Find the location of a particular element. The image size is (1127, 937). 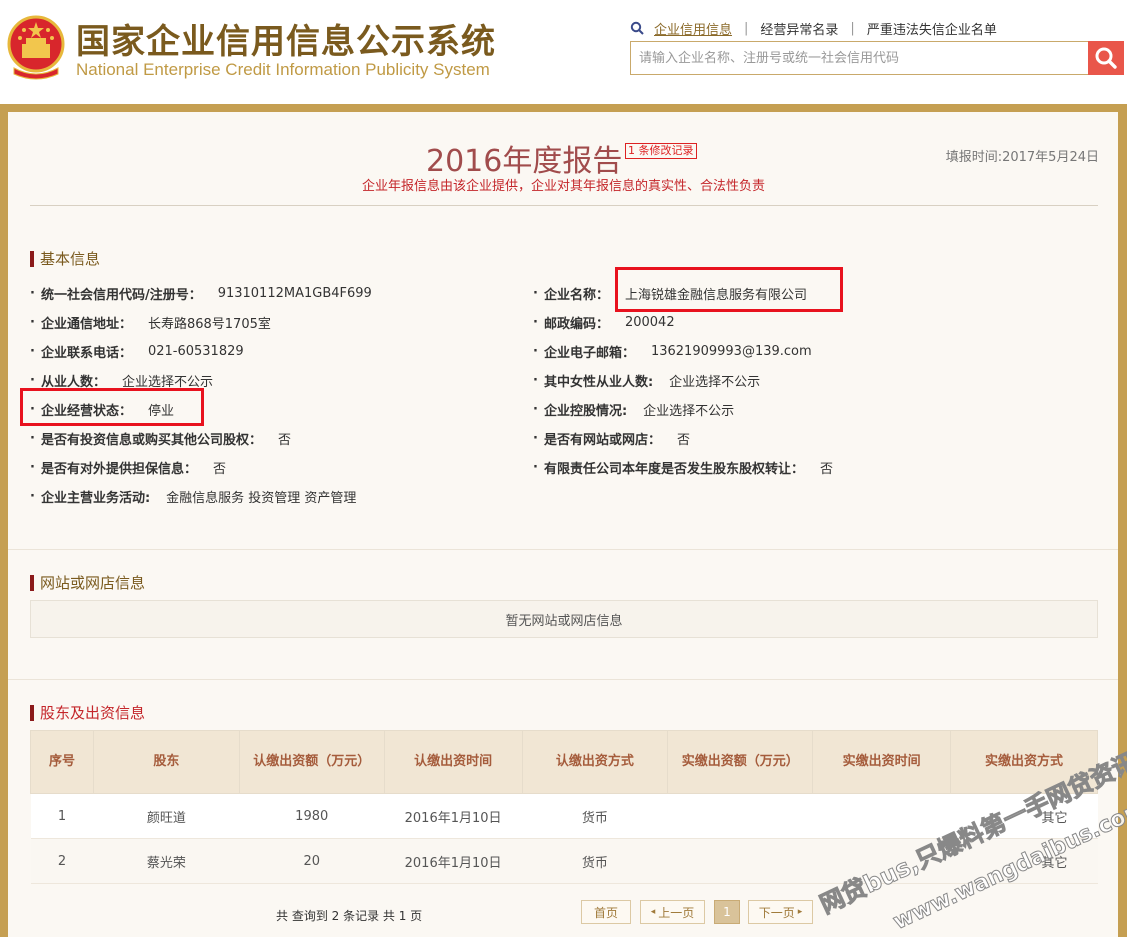

info-label: 是否有投资信息或购买其他公司股权： is located at coordinates (151, 440).